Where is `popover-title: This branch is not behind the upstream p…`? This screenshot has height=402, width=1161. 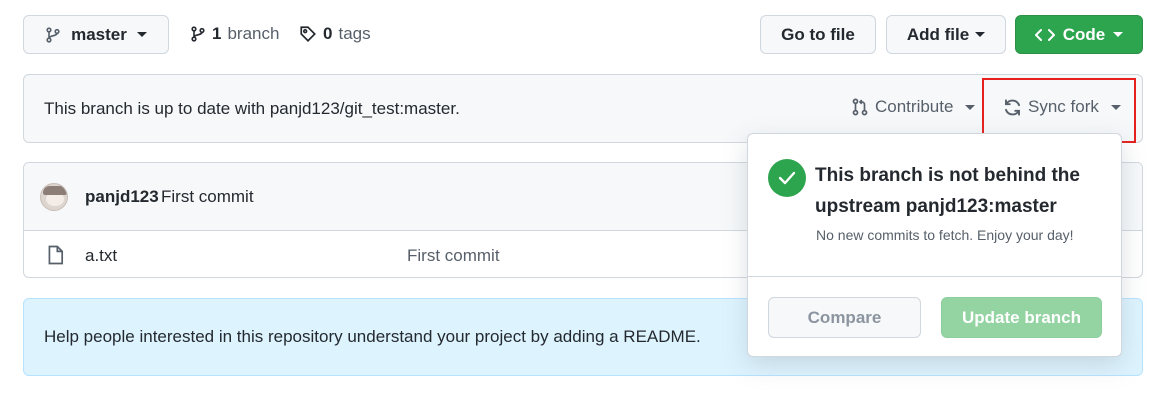 popover-title: This branch is not behind the upstream p… is located at coordinates (947, 191).